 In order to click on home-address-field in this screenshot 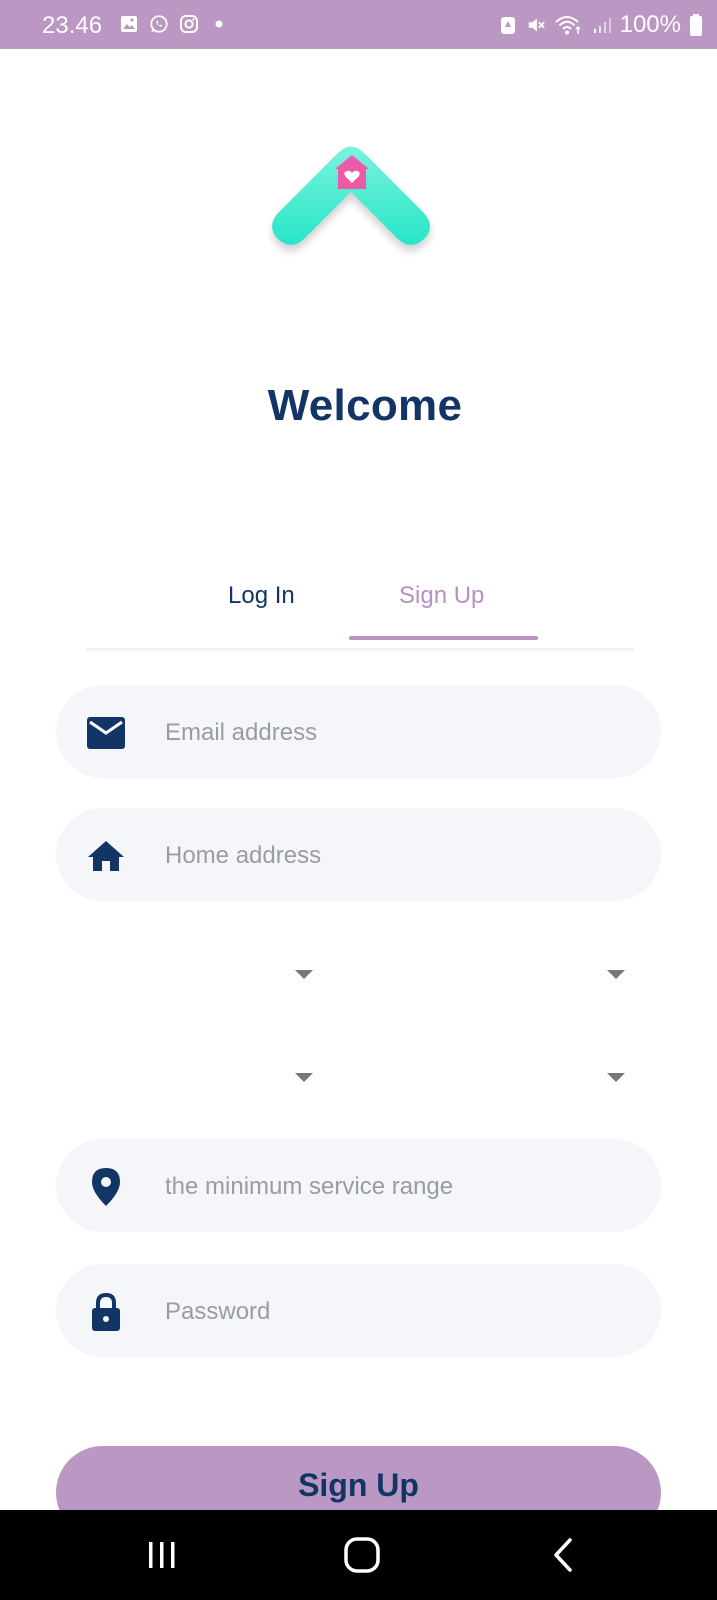, I will do `click(358, 855)`.